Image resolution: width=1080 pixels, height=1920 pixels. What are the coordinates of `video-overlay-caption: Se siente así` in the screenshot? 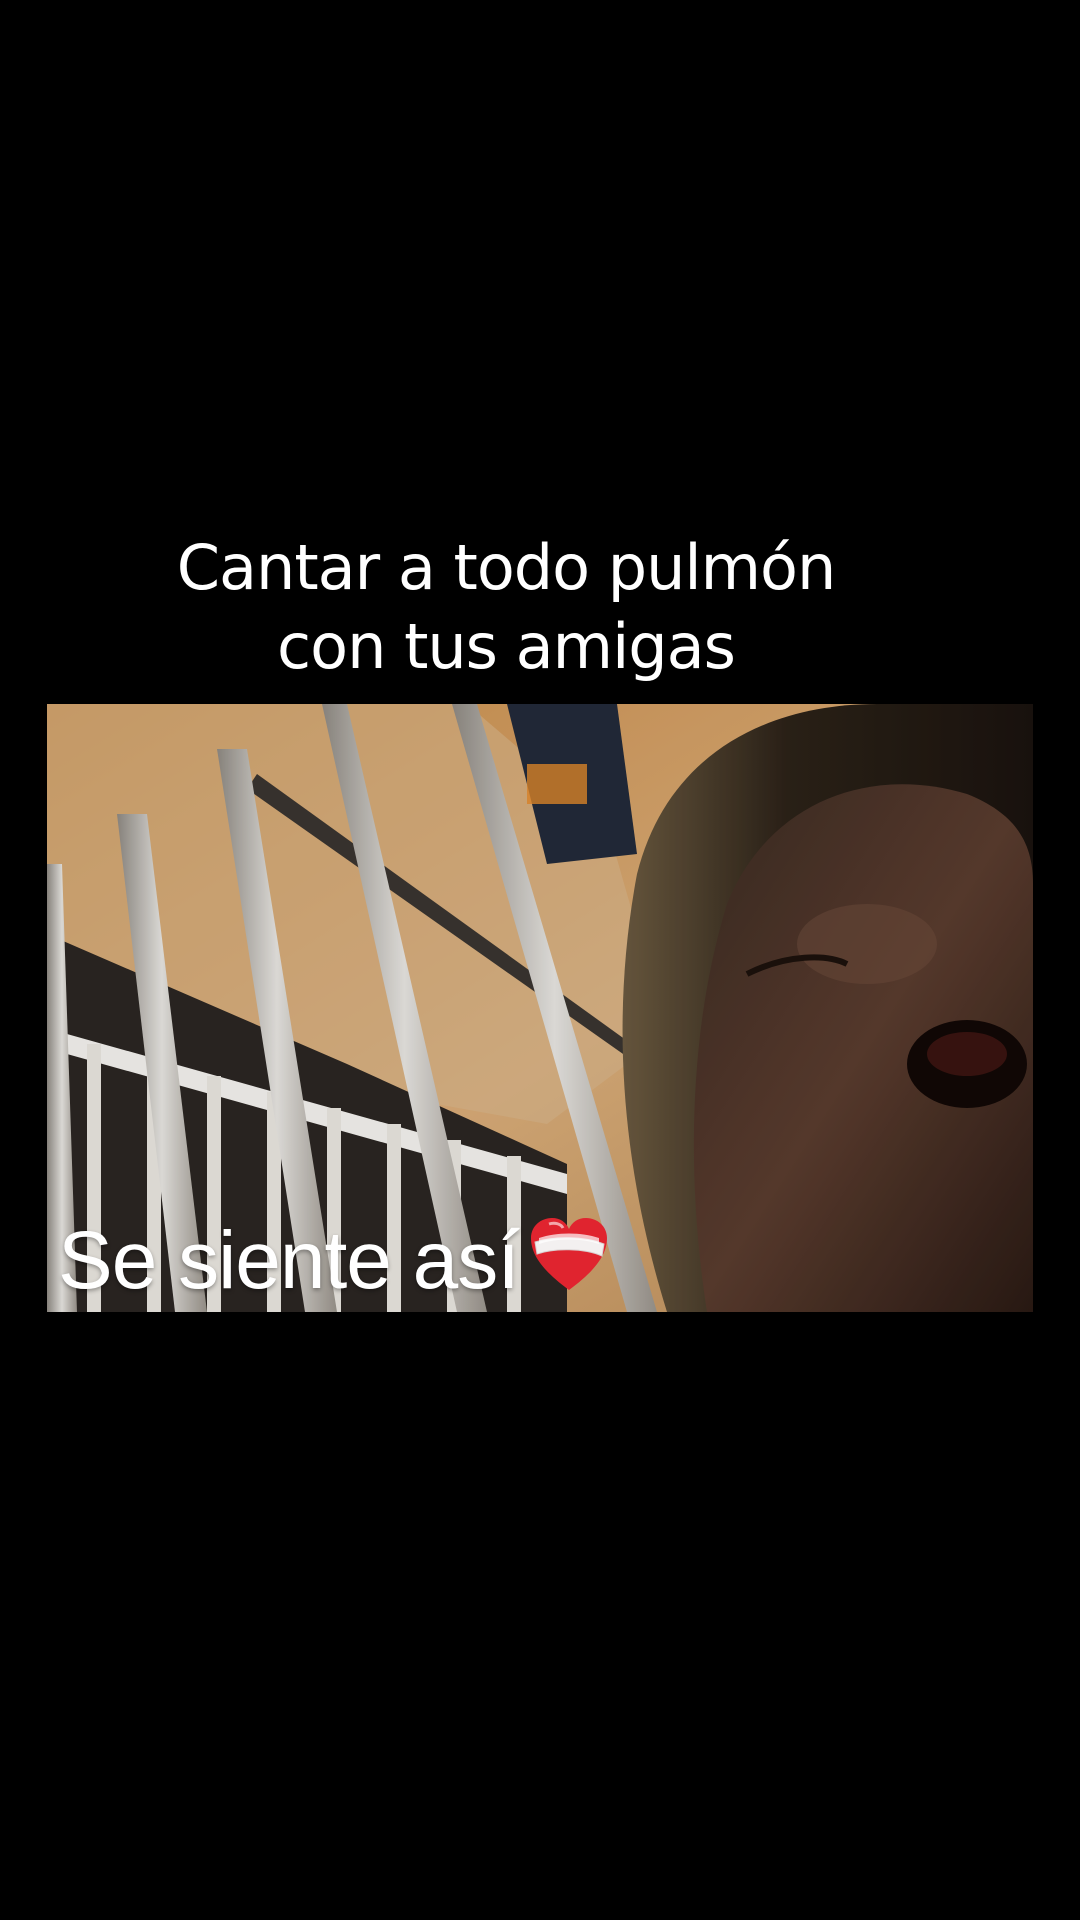 It's located at (333, 1264).